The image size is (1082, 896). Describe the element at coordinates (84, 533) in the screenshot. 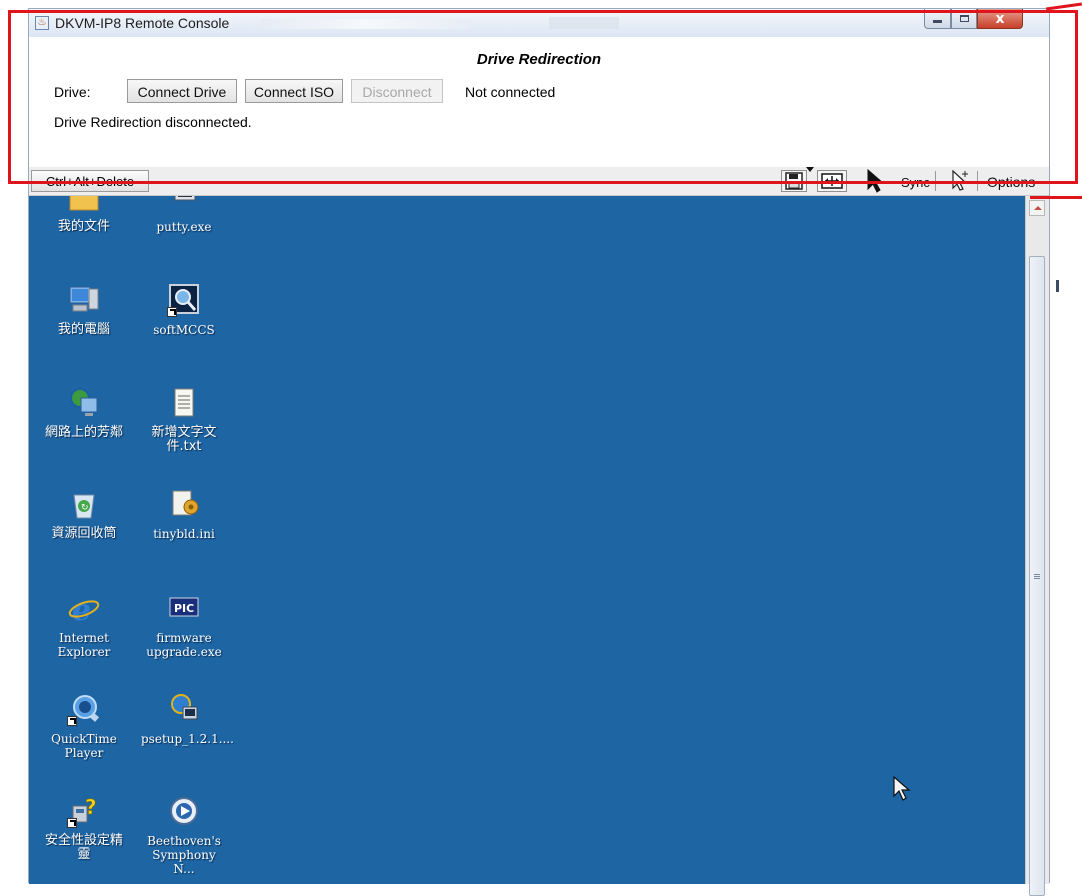

I see `desktop-icon-label: 資源回收筒` at that location.